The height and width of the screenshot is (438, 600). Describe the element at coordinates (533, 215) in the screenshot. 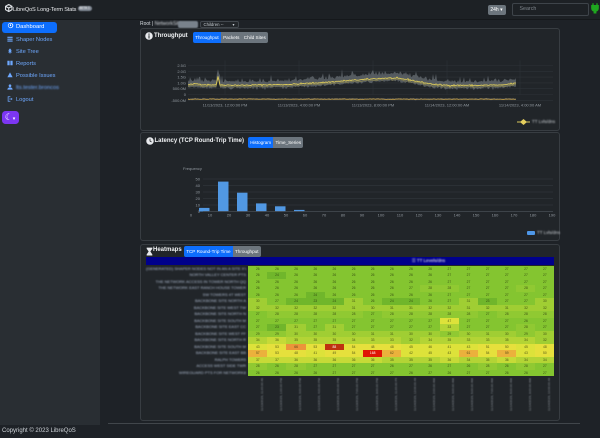

I see `svg-text: 180` at that location.